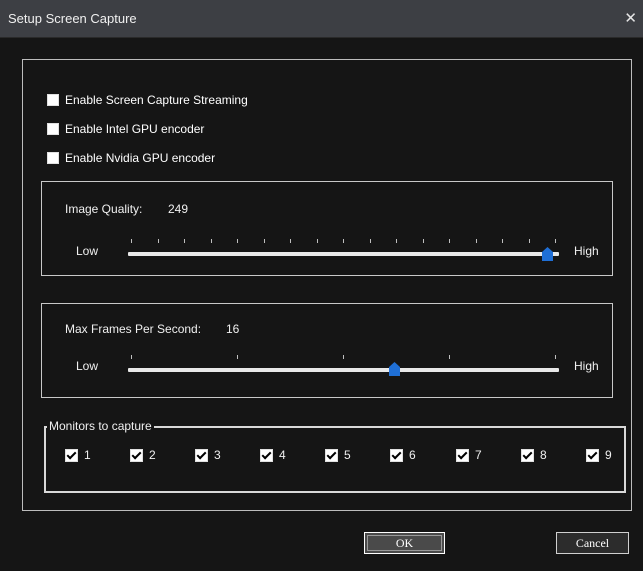  What do you see at coordinates (156, 100) in the screenshot?
I see `enable-streaming-label: Enable Screen Capture Streaming` at bounding box center [156, 100].